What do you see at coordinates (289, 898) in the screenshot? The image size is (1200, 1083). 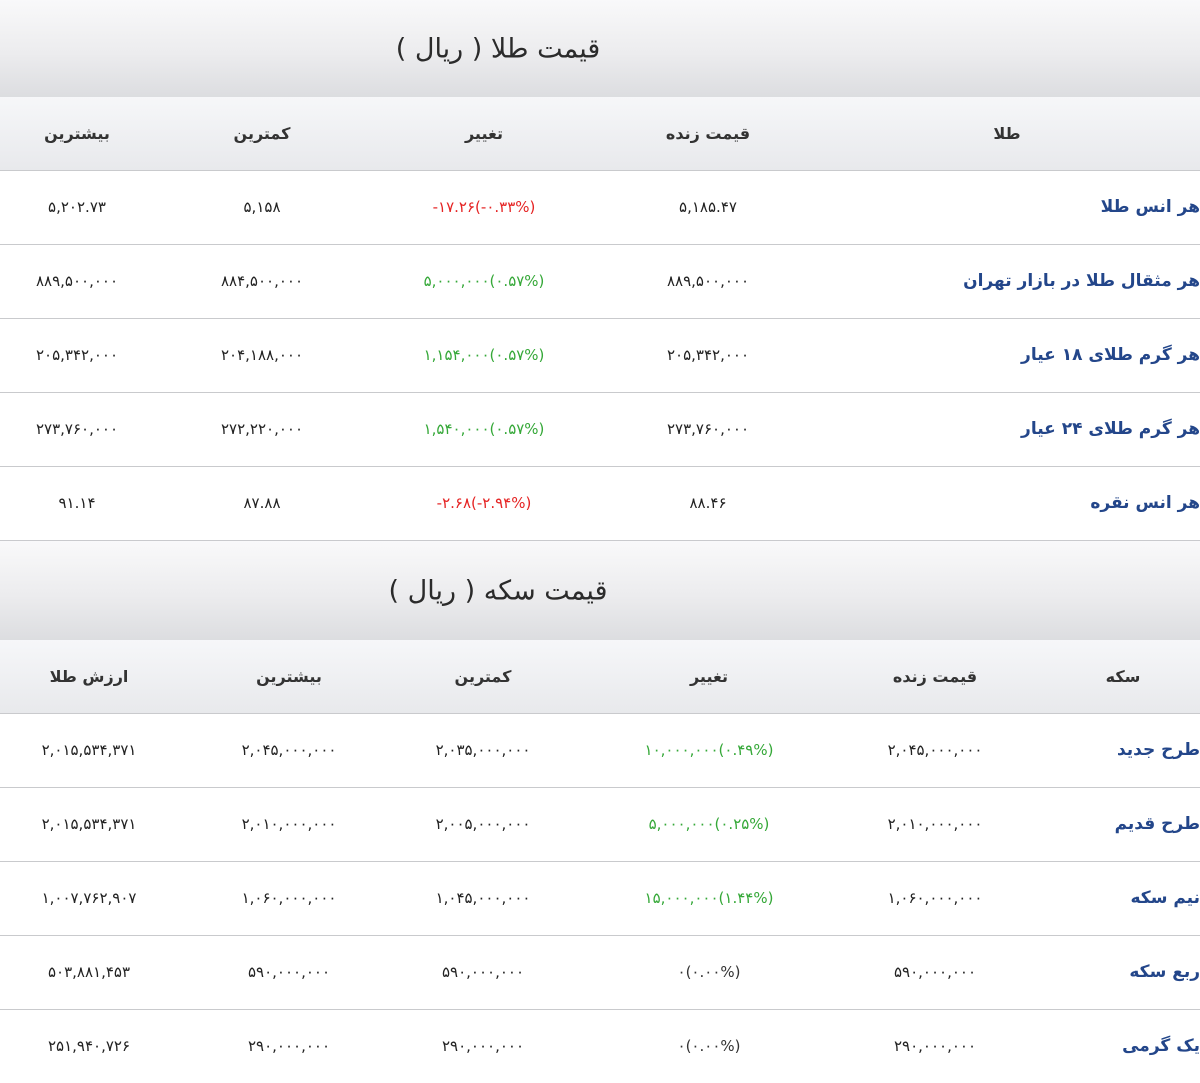 I see `max-price: ۱,۰۶۰,۰۰۰,۰۰۰` at bounding box center [289, 898].